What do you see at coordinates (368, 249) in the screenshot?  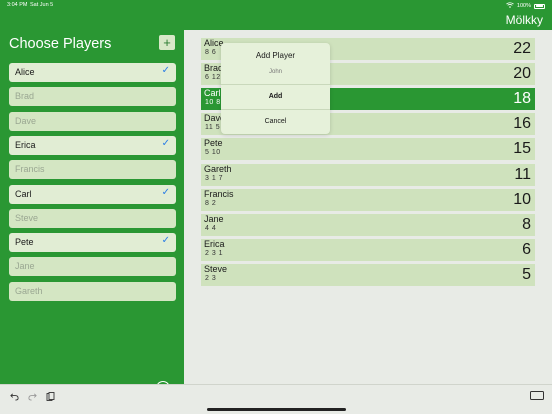 I see `score-row-erica: Erica 2 3 1 6` at bounding box center [368, 249].